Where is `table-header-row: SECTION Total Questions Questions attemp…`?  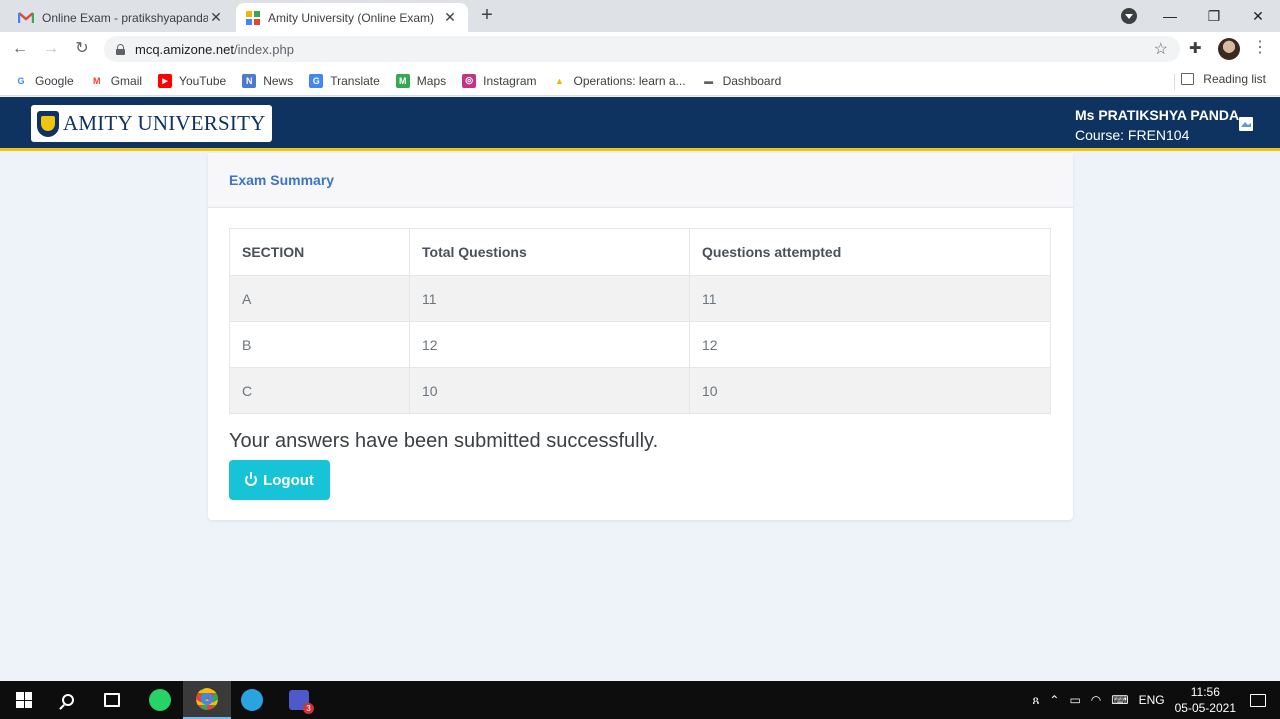
table-header-row: SECTION Total Questions Questions attemp… is located at coordinates (640, 252).